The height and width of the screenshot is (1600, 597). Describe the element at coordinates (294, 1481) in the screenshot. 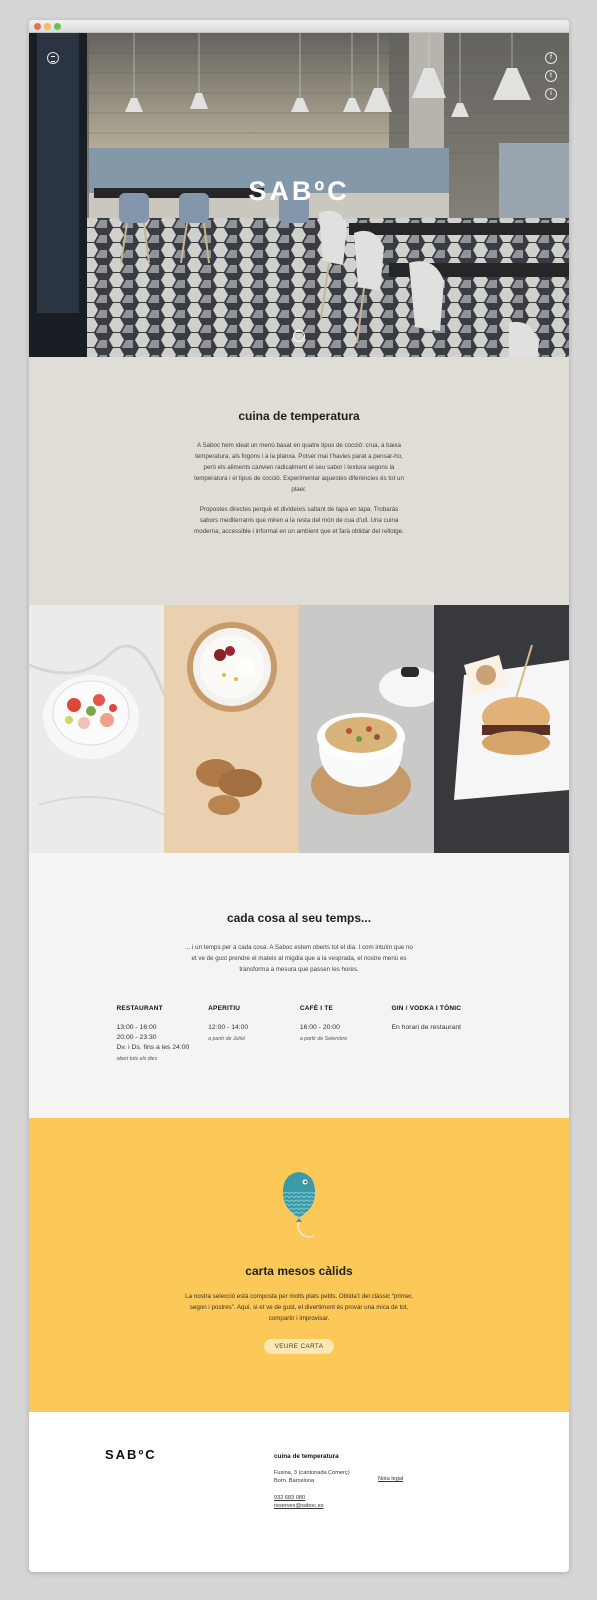

I see `address-line: Born. Barcelona` at that location.